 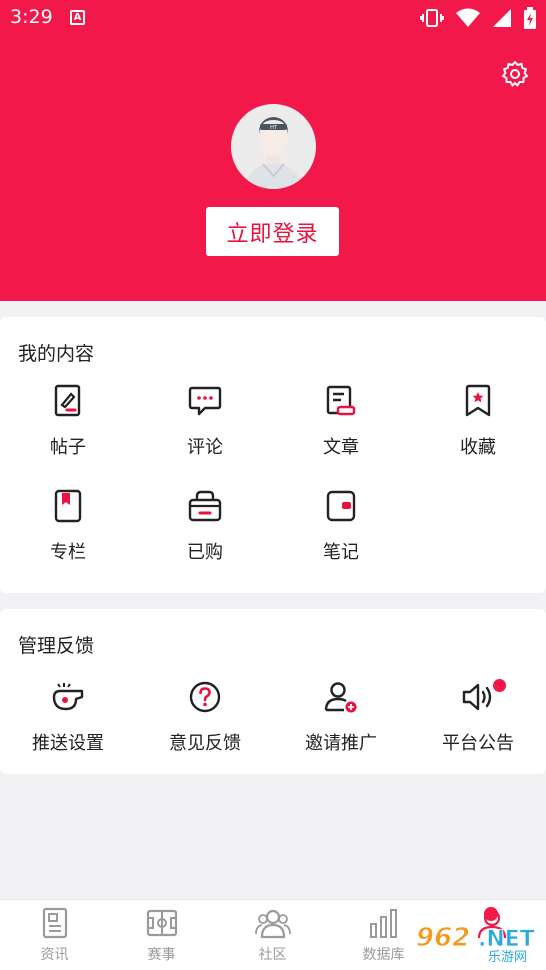 I want to click on menu-item-favorites: 收藏, so click(x=478, y=421).